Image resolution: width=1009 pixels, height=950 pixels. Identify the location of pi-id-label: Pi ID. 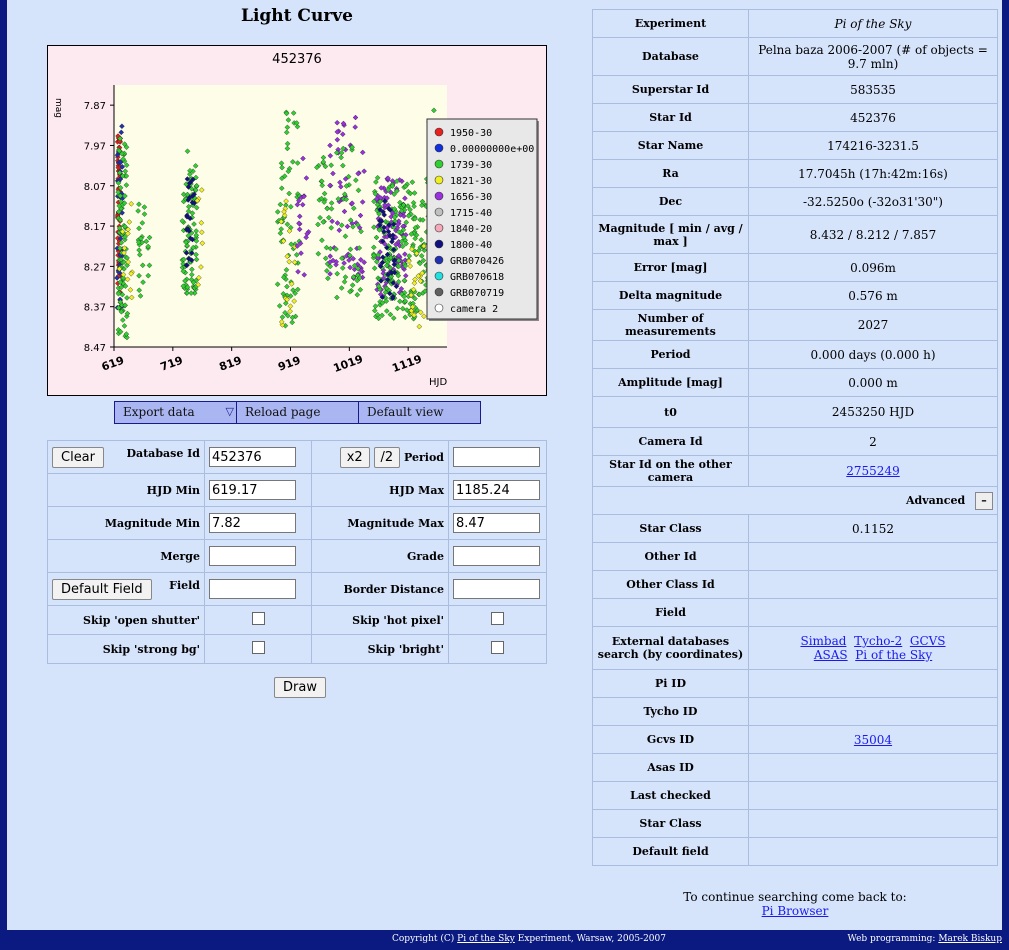
(670, 683).